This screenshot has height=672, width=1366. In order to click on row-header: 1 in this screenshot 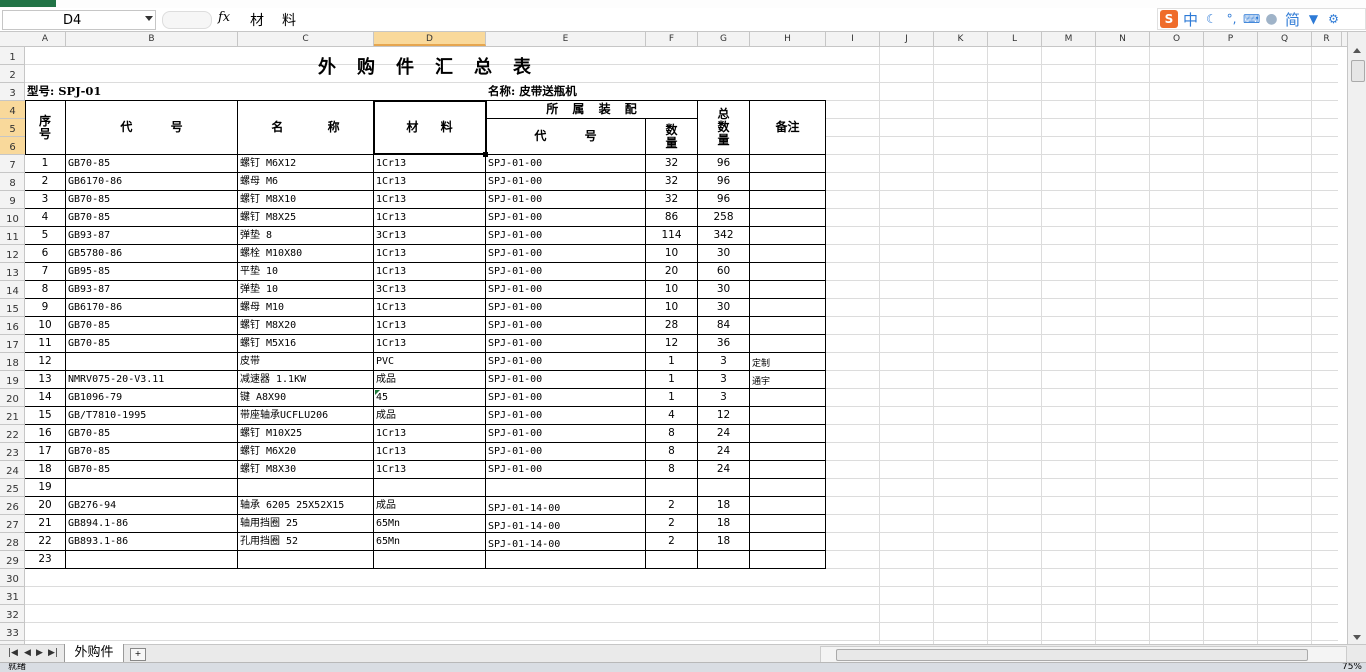, I will do `click(12, 56)`.